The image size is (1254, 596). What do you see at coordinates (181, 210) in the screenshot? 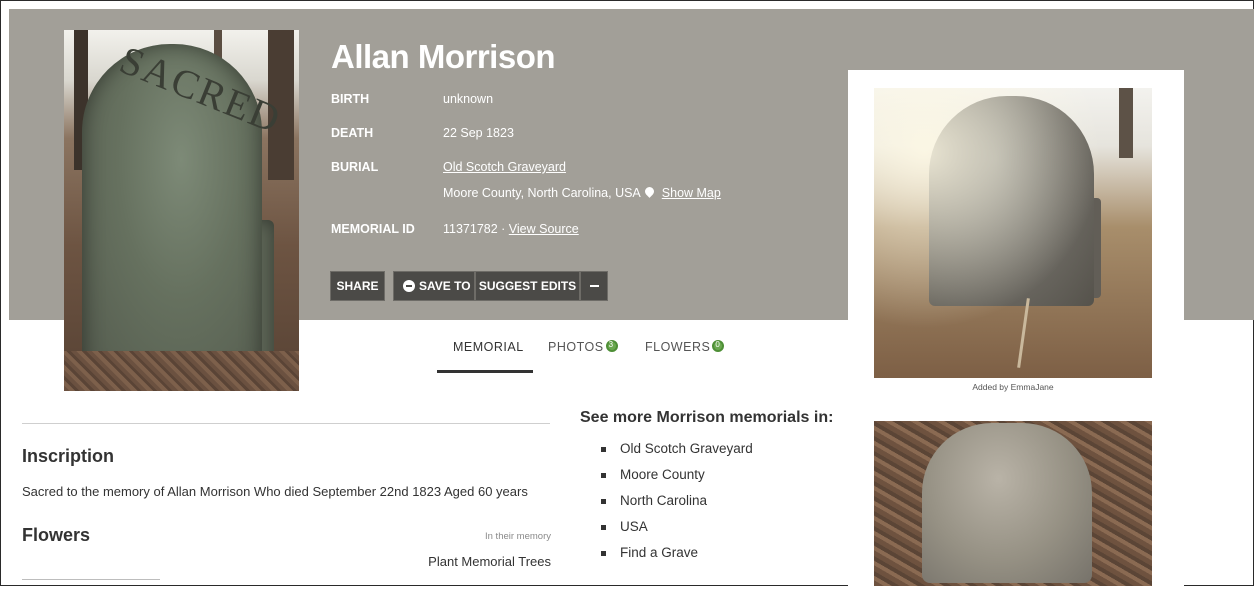
I see `main-memorial-photo: SACRED` at bounding box center [181, 210].